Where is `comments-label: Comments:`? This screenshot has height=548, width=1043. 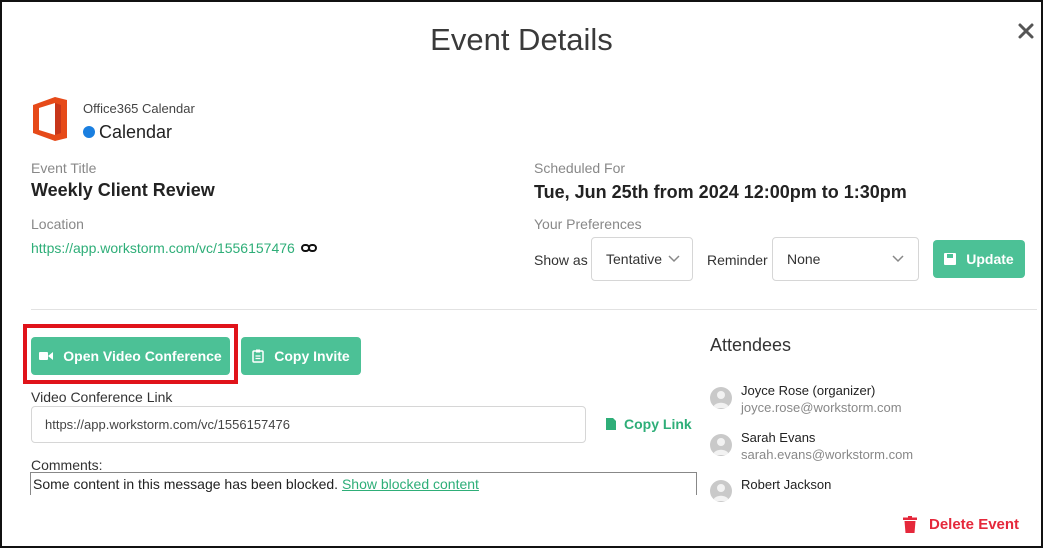 comments-label: Comments: is located at coordinates (67, 465).